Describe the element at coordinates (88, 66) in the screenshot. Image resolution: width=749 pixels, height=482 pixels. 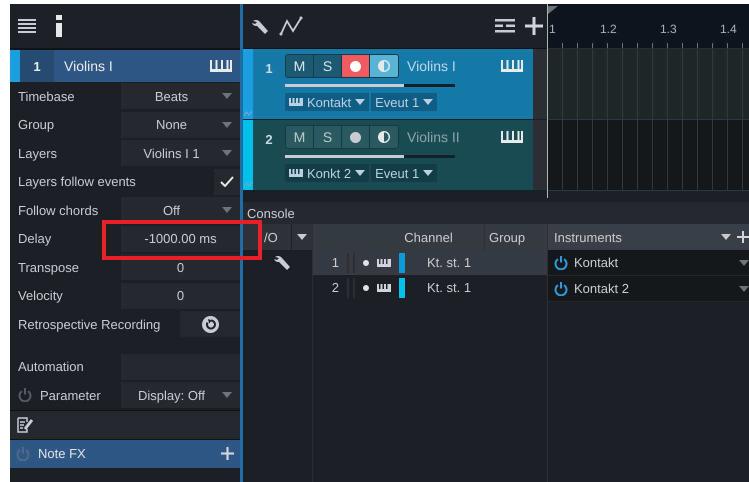
I see `track-name: Violins I` at that location.